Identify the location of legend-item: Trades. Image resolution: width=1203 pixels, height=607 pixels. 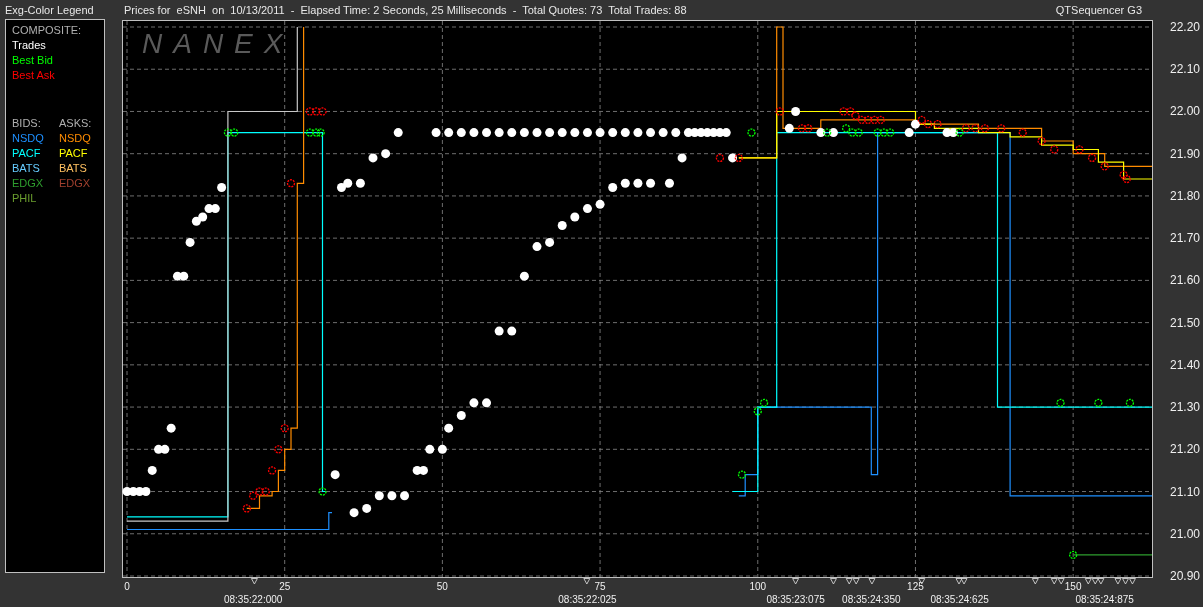
(29, 45).